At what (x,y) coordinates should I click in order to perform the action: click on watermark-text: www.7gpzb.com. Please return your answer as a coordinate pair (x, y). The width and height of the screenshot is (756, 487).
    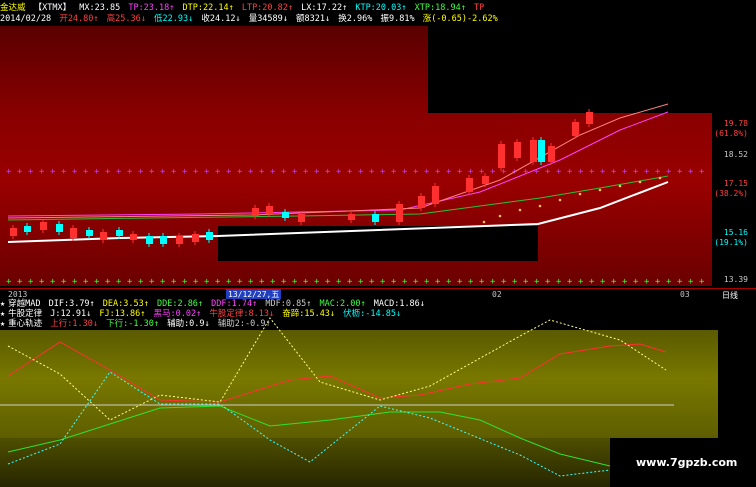
    Looking at the image, I should click on (687, 462).